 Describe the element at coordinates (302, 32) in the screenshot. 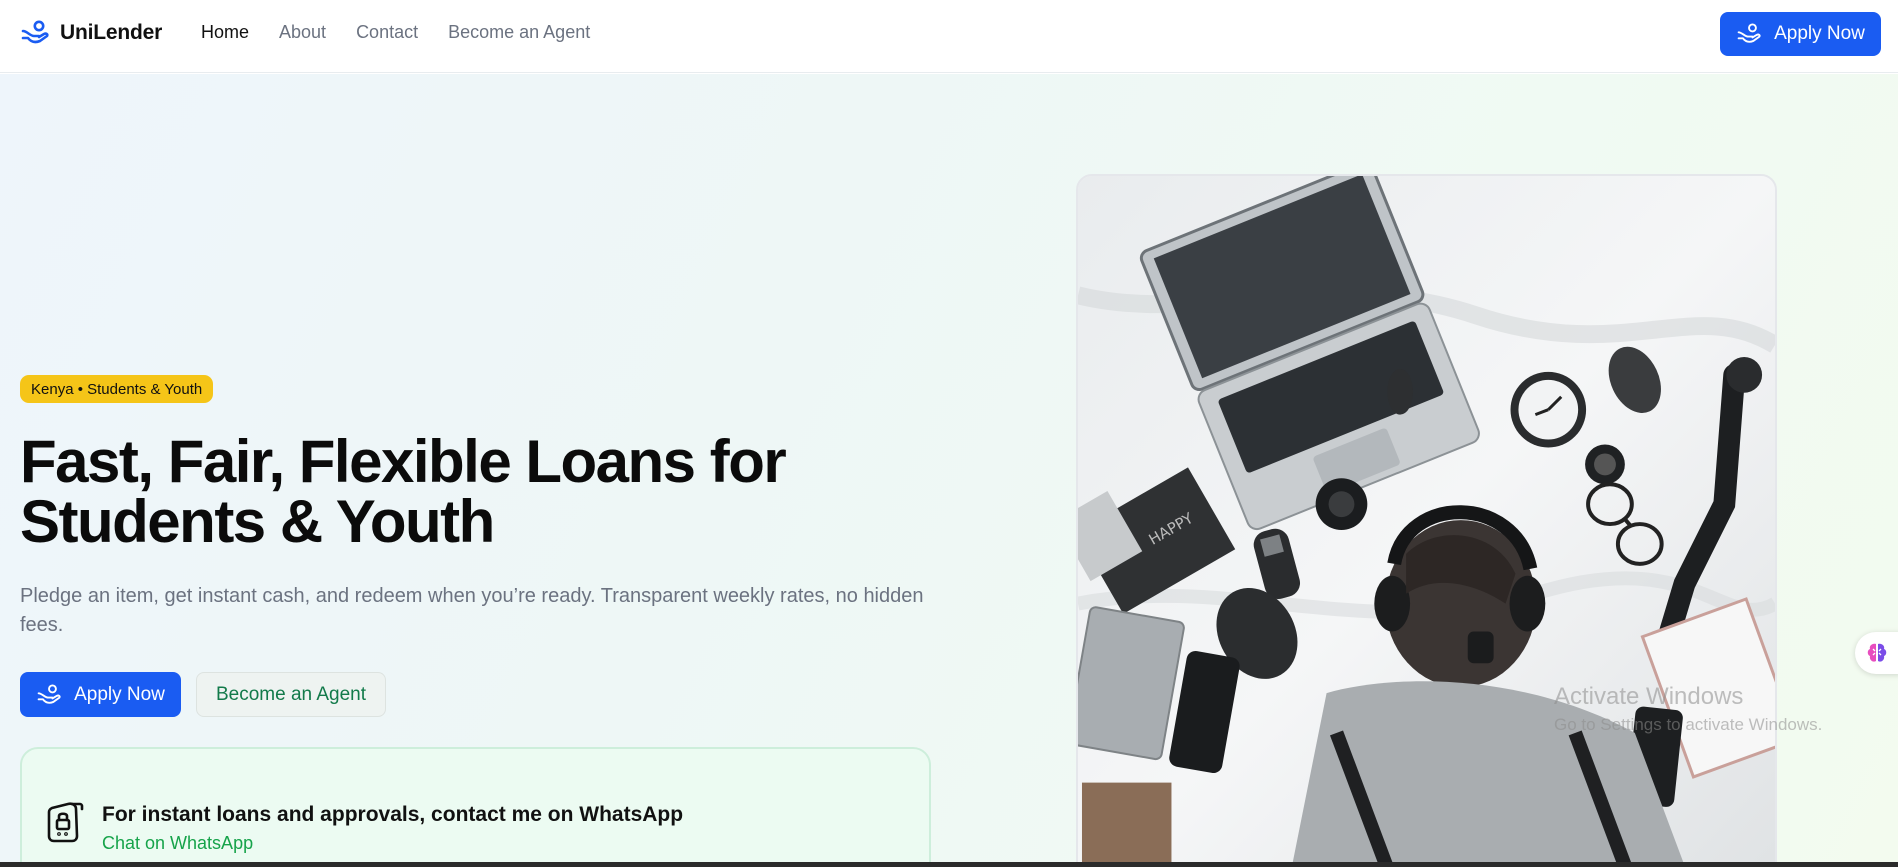

I see `nav-link-about: About` at that location.